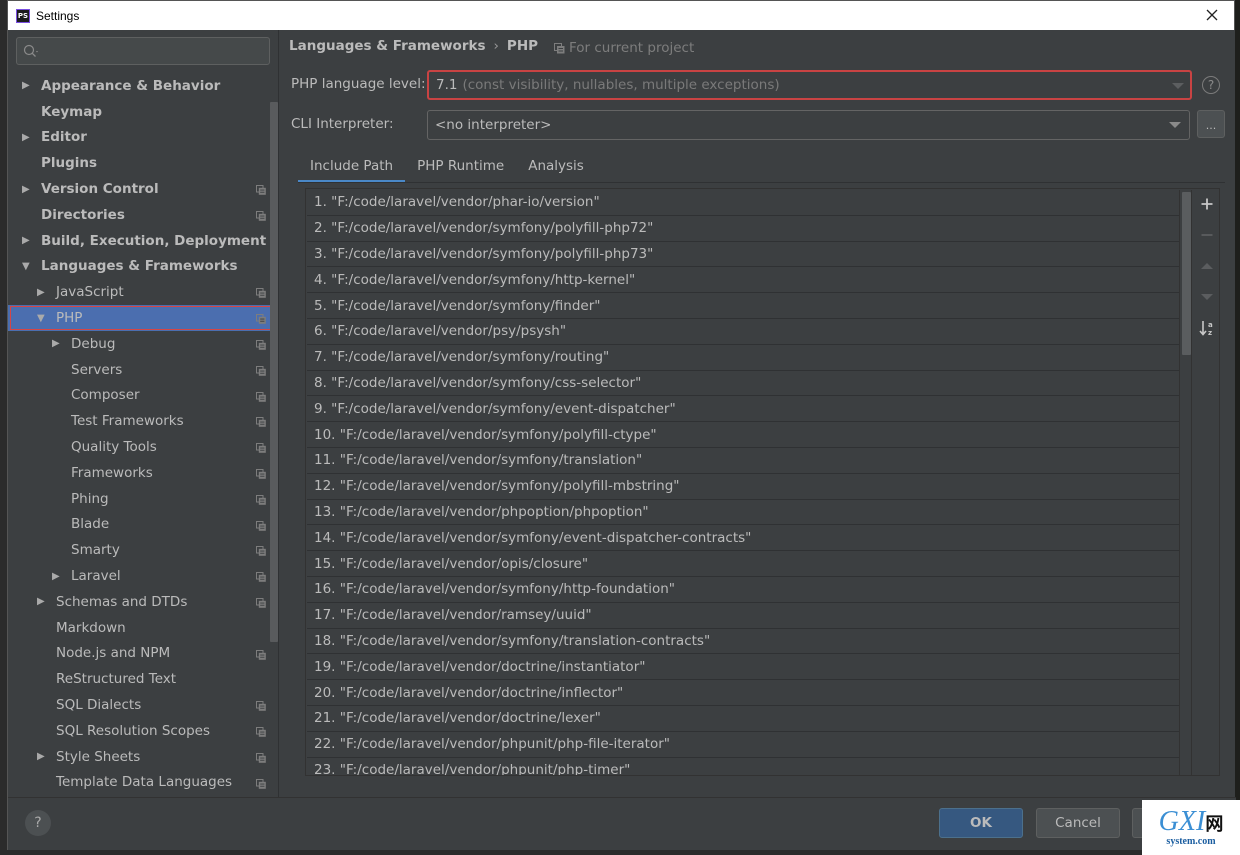 This screenshot has height=855, width=1240. Describe the element at coordinates (139, 602) in the screenshot. I see `sidebar-item-schemas-and-dtds: ▶ Schemas and DTDs` at that location.